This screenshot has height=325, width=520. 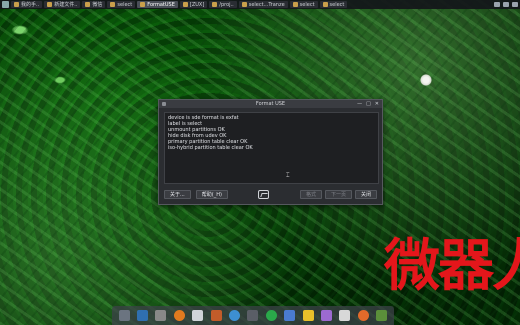 I want to click on close-icon: ✕, so click(x=377, y=104).